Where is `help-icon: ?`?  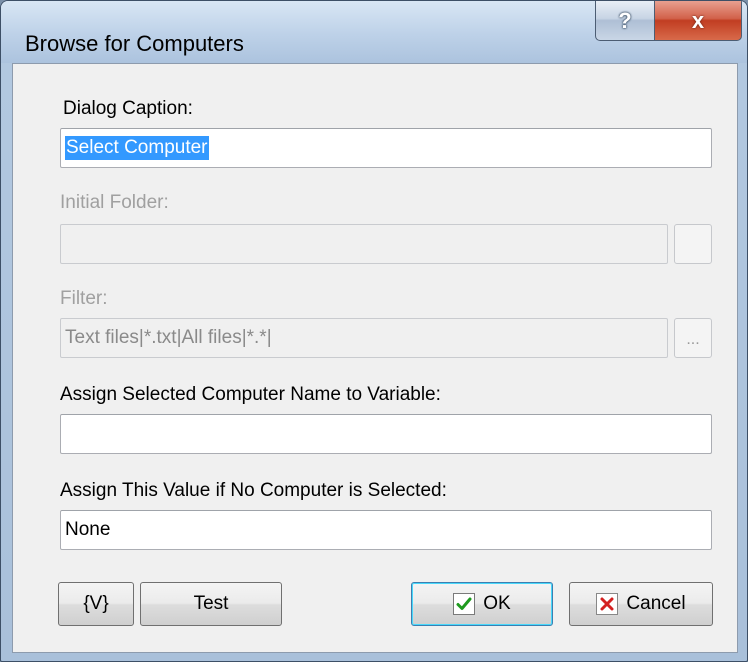
help-icon: ? is located at coordinates (625, 20).